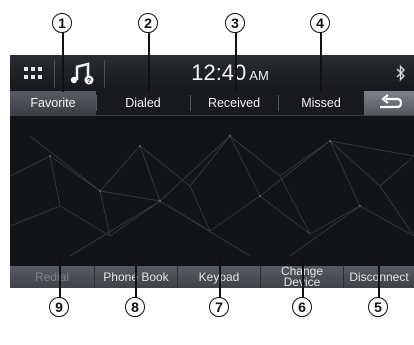 This screenshot has height=345, width=414. What do you see at coordinates (235, 23) in the screenshot?
I see `callout-3: 3` at bounding box center [235, 23].